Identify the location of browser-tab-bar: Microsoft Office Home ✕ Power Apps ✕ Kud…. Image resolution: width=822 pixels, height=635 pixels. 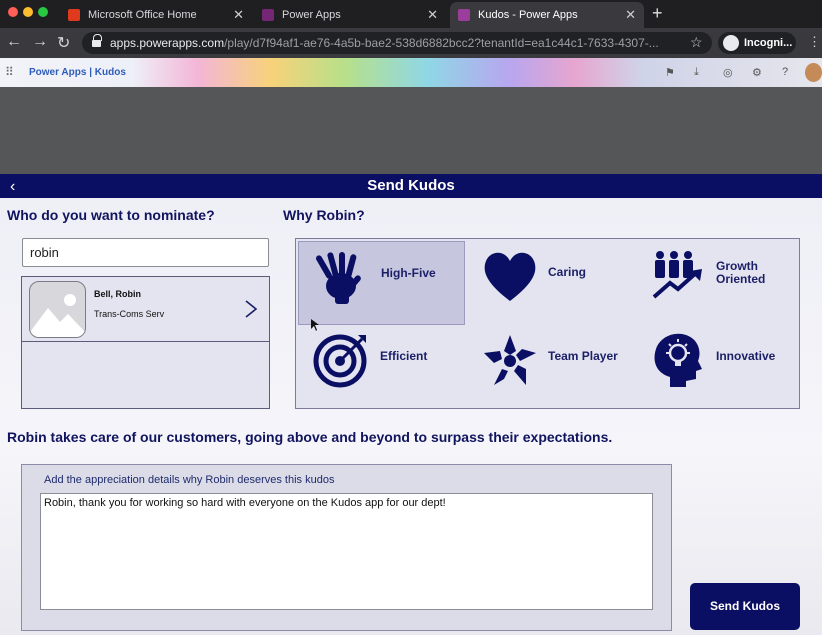
(411, 14).